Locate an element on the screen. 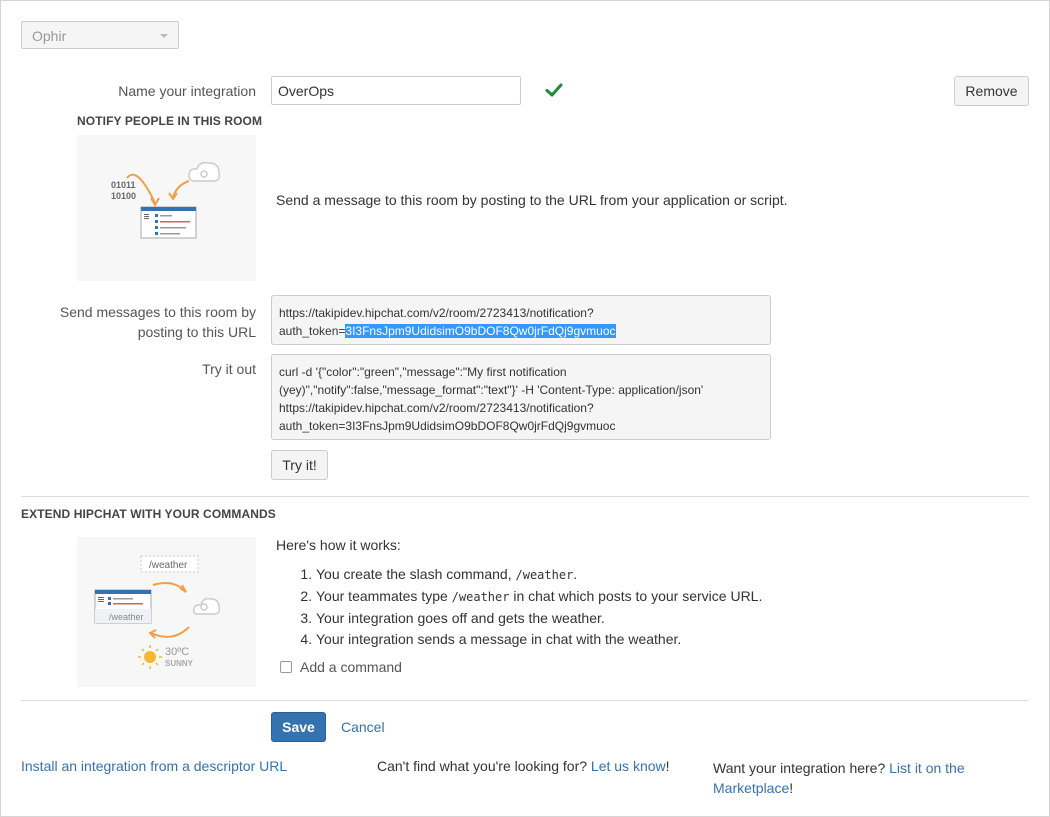  url-label-line-2: posting to this URL is located at coordinates (196, 332).